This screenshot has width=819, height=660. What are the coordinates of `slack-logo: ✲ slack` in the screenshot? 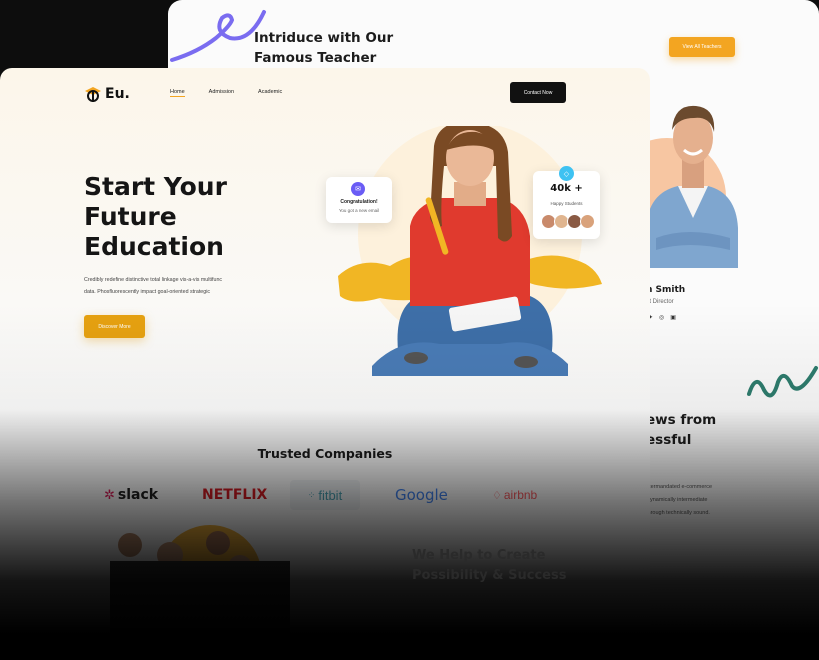 It's located at (131, 495).